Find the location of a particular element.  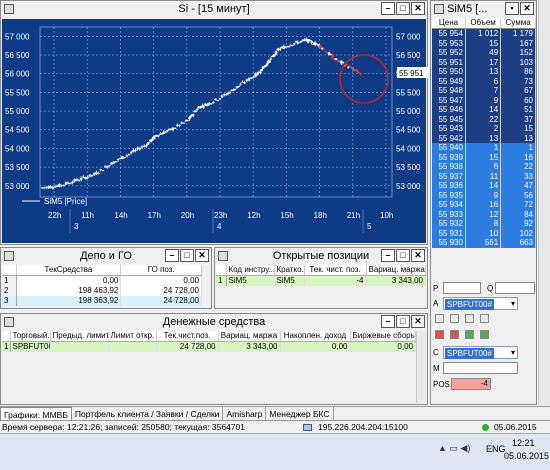

connection-icon is located at coordinates (307, 427).